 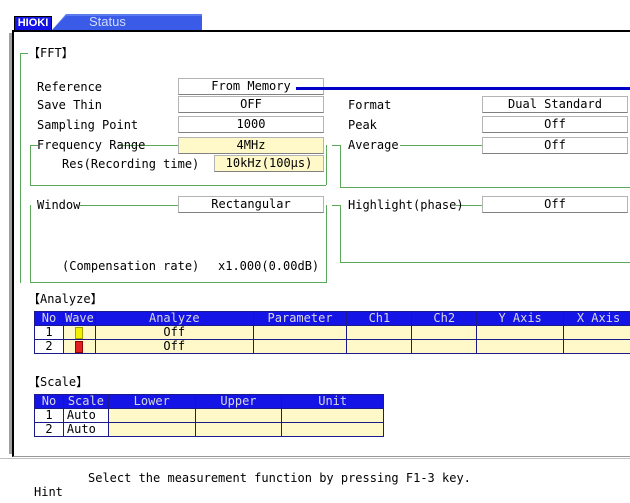 What do you see at coordinates (441, 145) in the screenshot?
I see `average-group-top` at bounding box center [441, 145].